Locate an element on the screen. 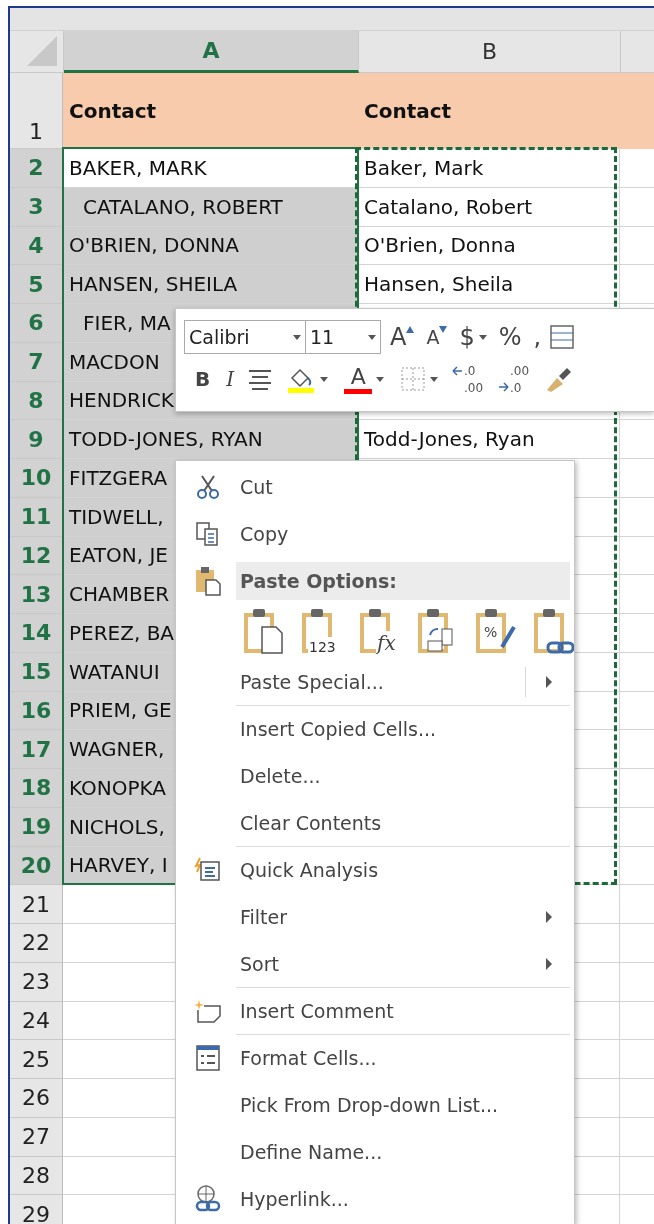 This screenshot has width=654, height=1224. row-number: 23 is located at coordinates (36, 982).